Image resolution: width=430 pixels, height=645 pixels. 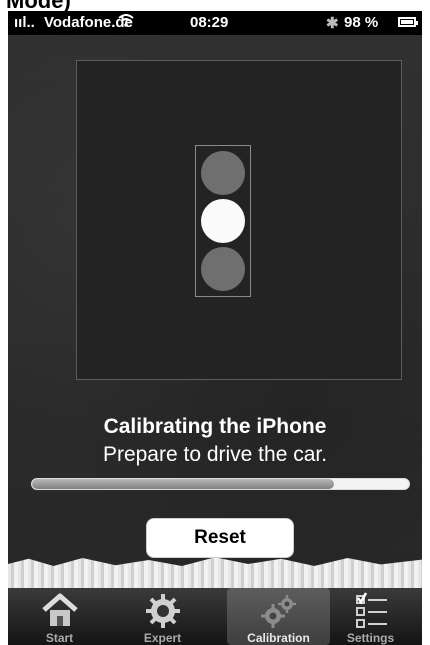 What do you see at coordinates (126, 22) in the screenshot?
I see `wifi-icon` at bounding box center [126, 22].